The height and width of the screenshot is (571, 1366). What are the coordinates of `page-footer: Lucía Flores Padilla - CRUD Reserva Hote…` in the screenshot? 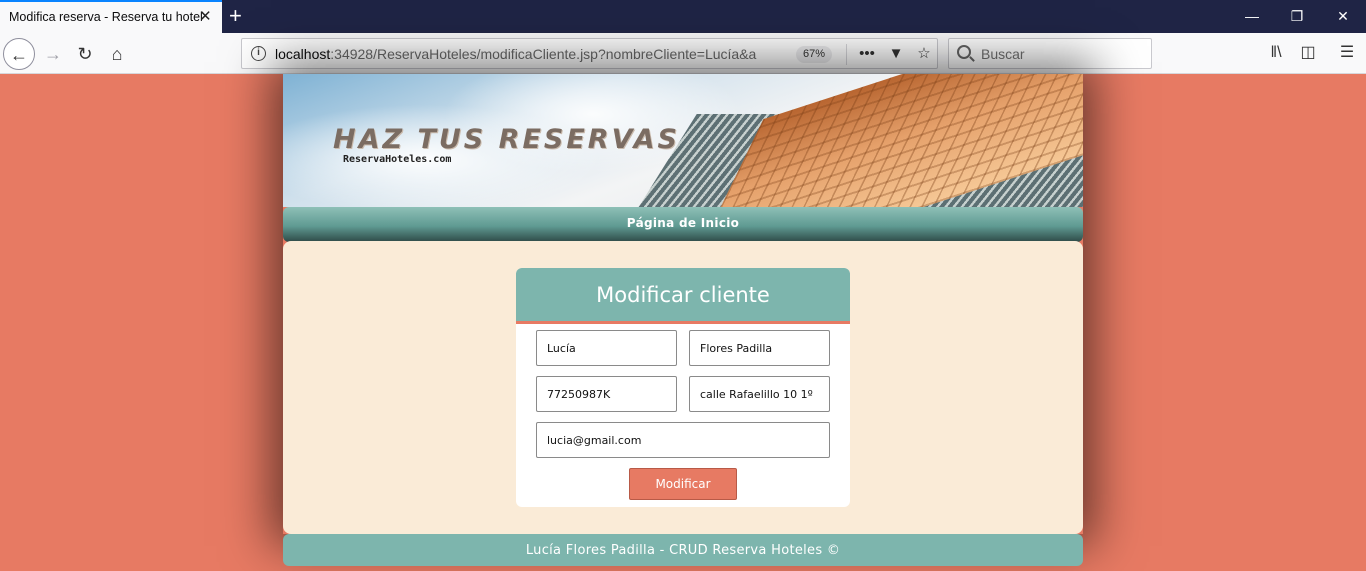 It's located at (683, 550).